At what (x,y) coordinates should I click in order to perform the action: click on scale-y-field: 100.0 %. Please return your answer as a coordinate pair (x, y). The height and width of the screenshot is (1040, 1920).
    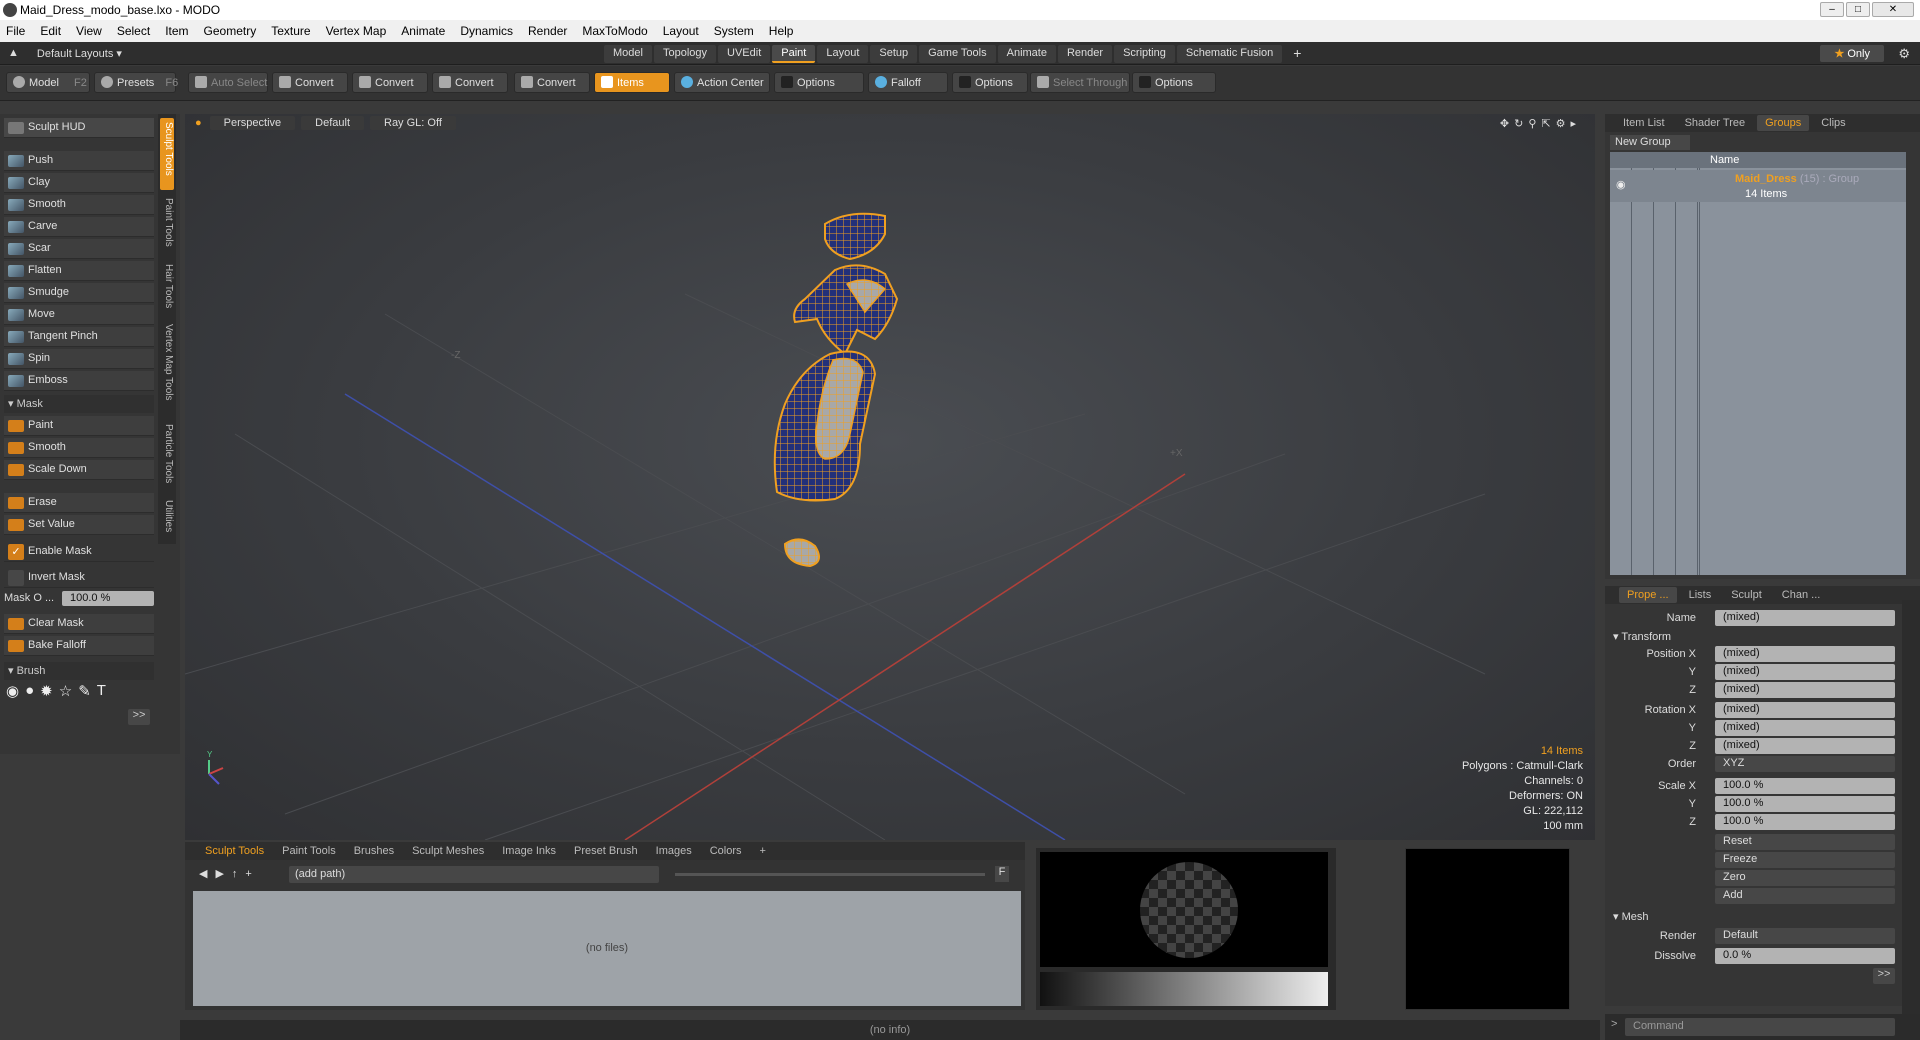
    Looking at the image, I should click on (1805, 804).